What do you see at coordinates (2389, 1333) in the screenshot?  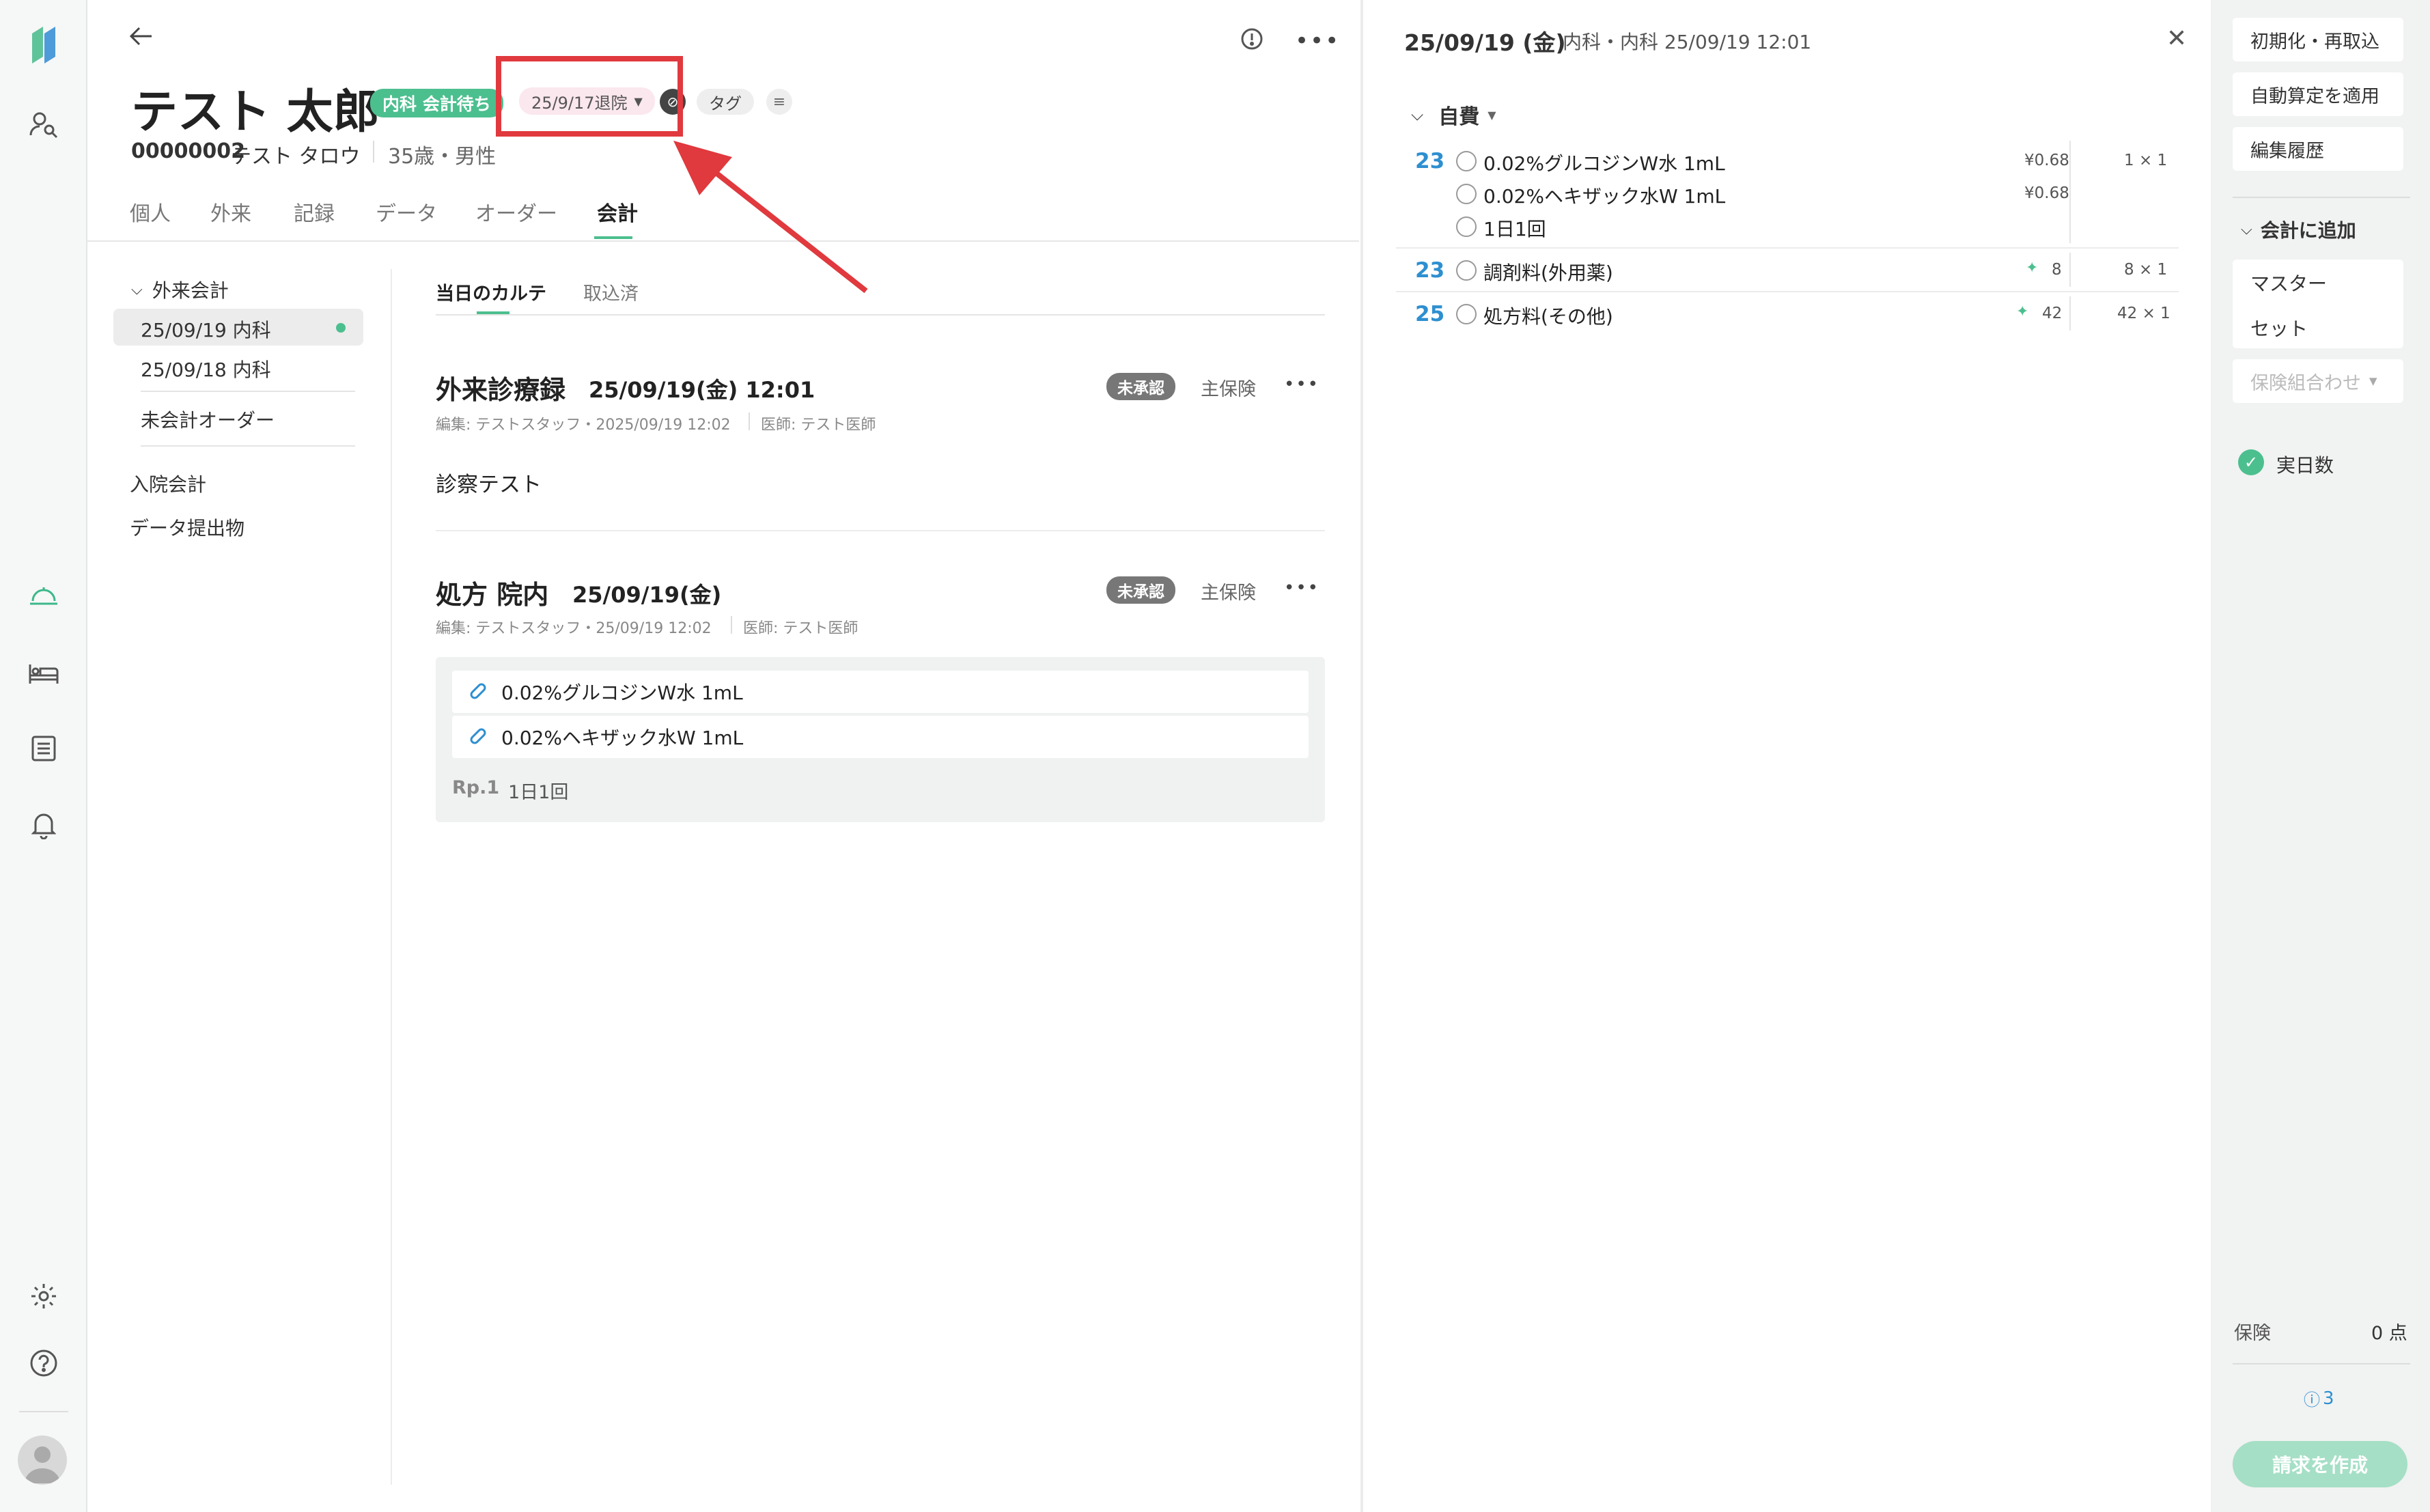 I see `insurance-total-points: 0 点` at bounding box center [2389, 1333].